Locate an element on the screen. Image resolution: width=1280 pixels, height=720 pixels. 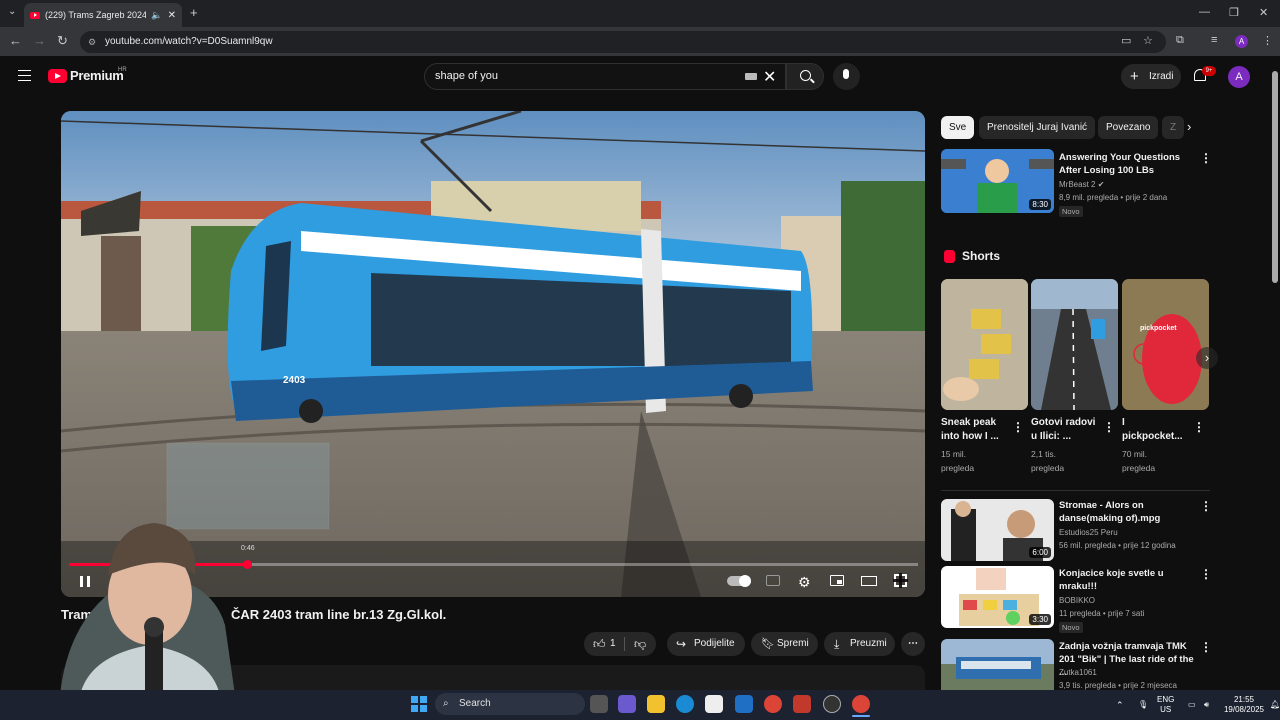
taskbar-search: ⌕ Search is located at coordinates (510, 704).